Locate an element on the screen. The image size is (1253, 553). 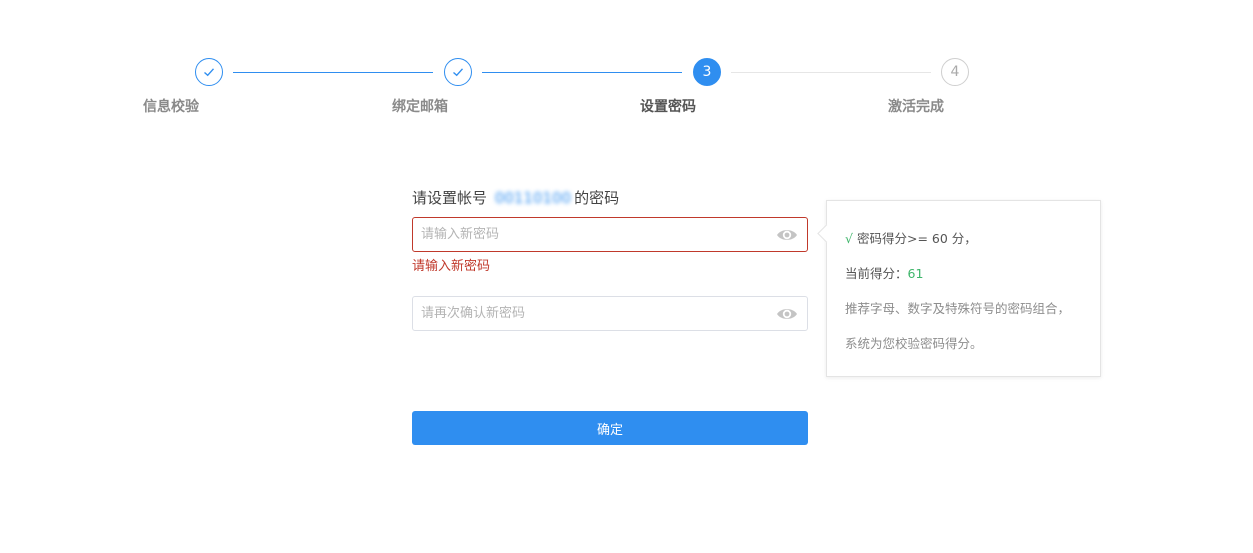
step-2-circle is located at coordinates (458, 72).